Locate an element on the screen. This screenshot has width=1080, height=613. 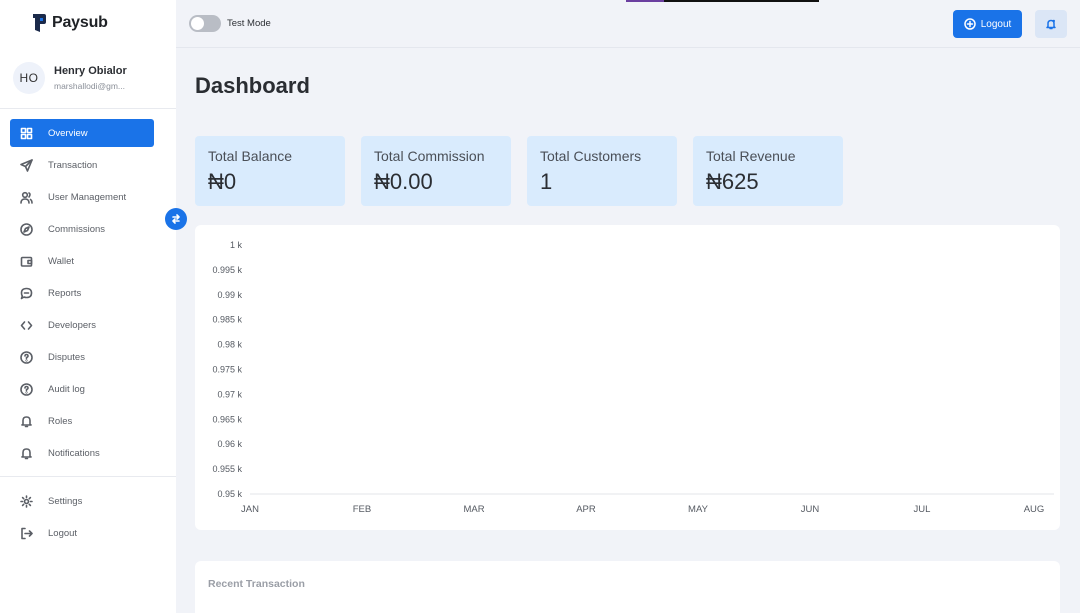
stat-label: Total Customers is located at coordinates (591, 156).